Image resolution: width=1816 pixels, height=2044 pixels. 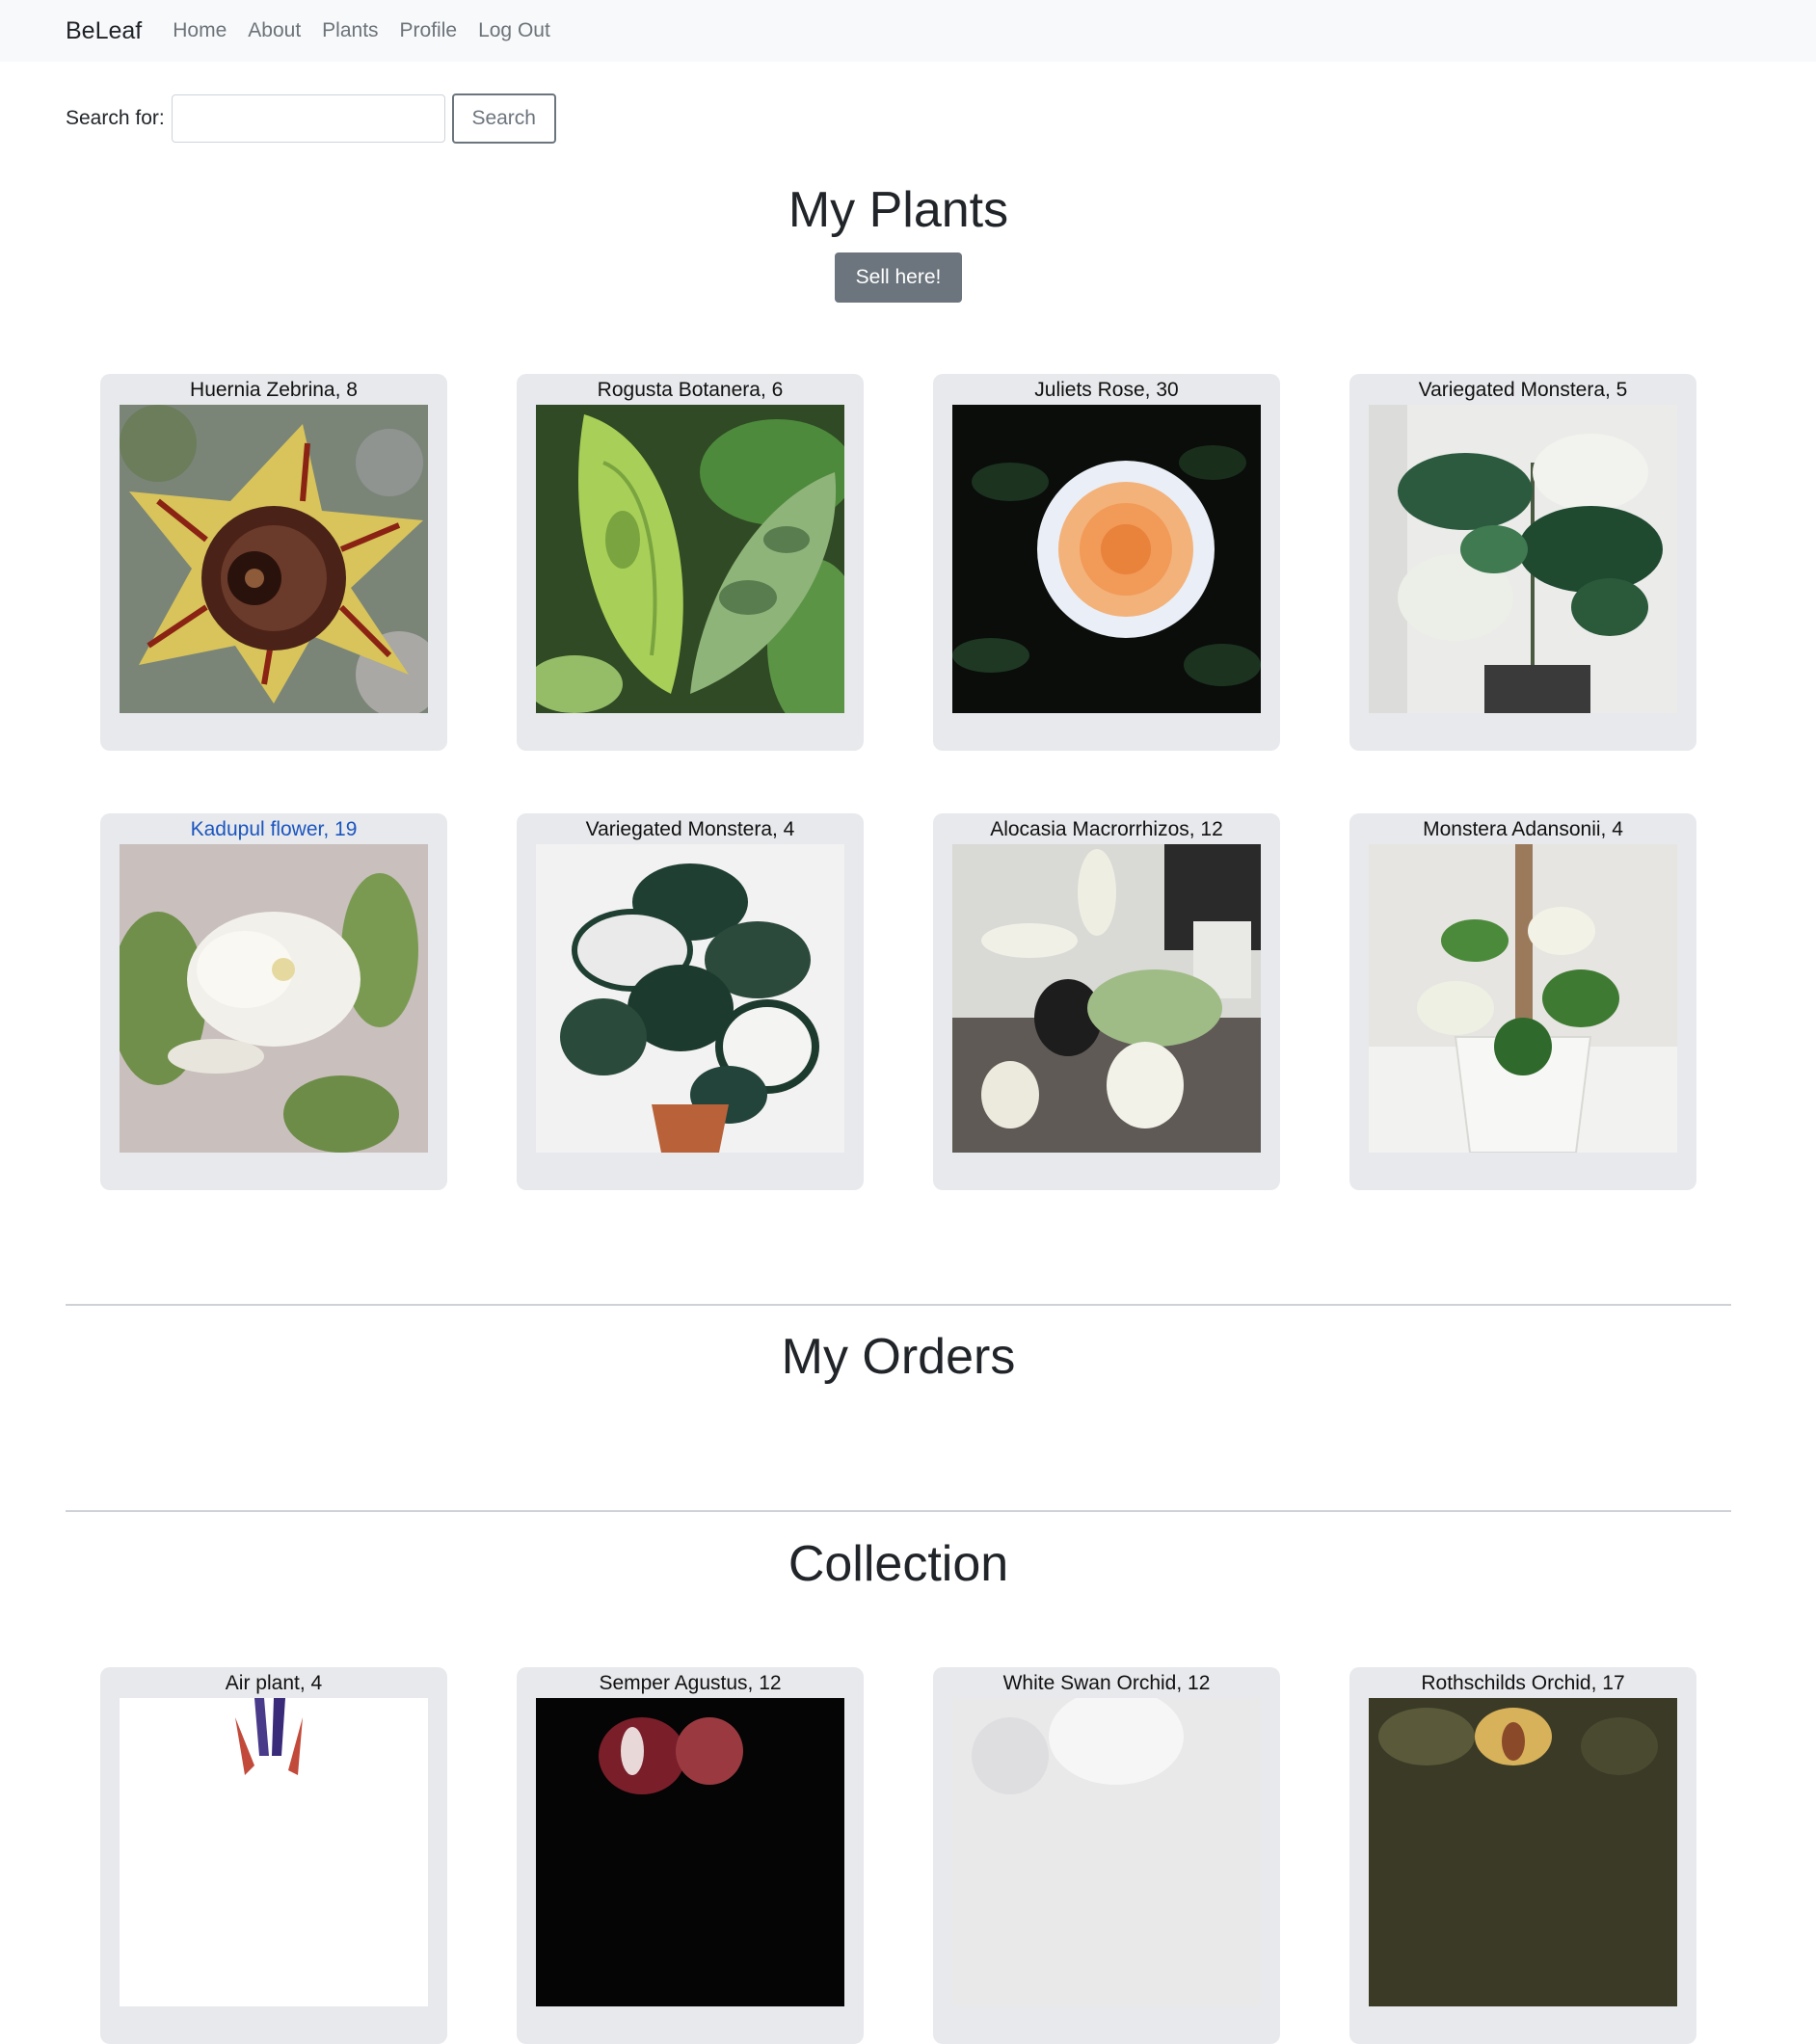 What do you see at coordinates (898, 1564) in the screenshot?
I see `collection-heading: Collection` at bounding box center [898, 1564].